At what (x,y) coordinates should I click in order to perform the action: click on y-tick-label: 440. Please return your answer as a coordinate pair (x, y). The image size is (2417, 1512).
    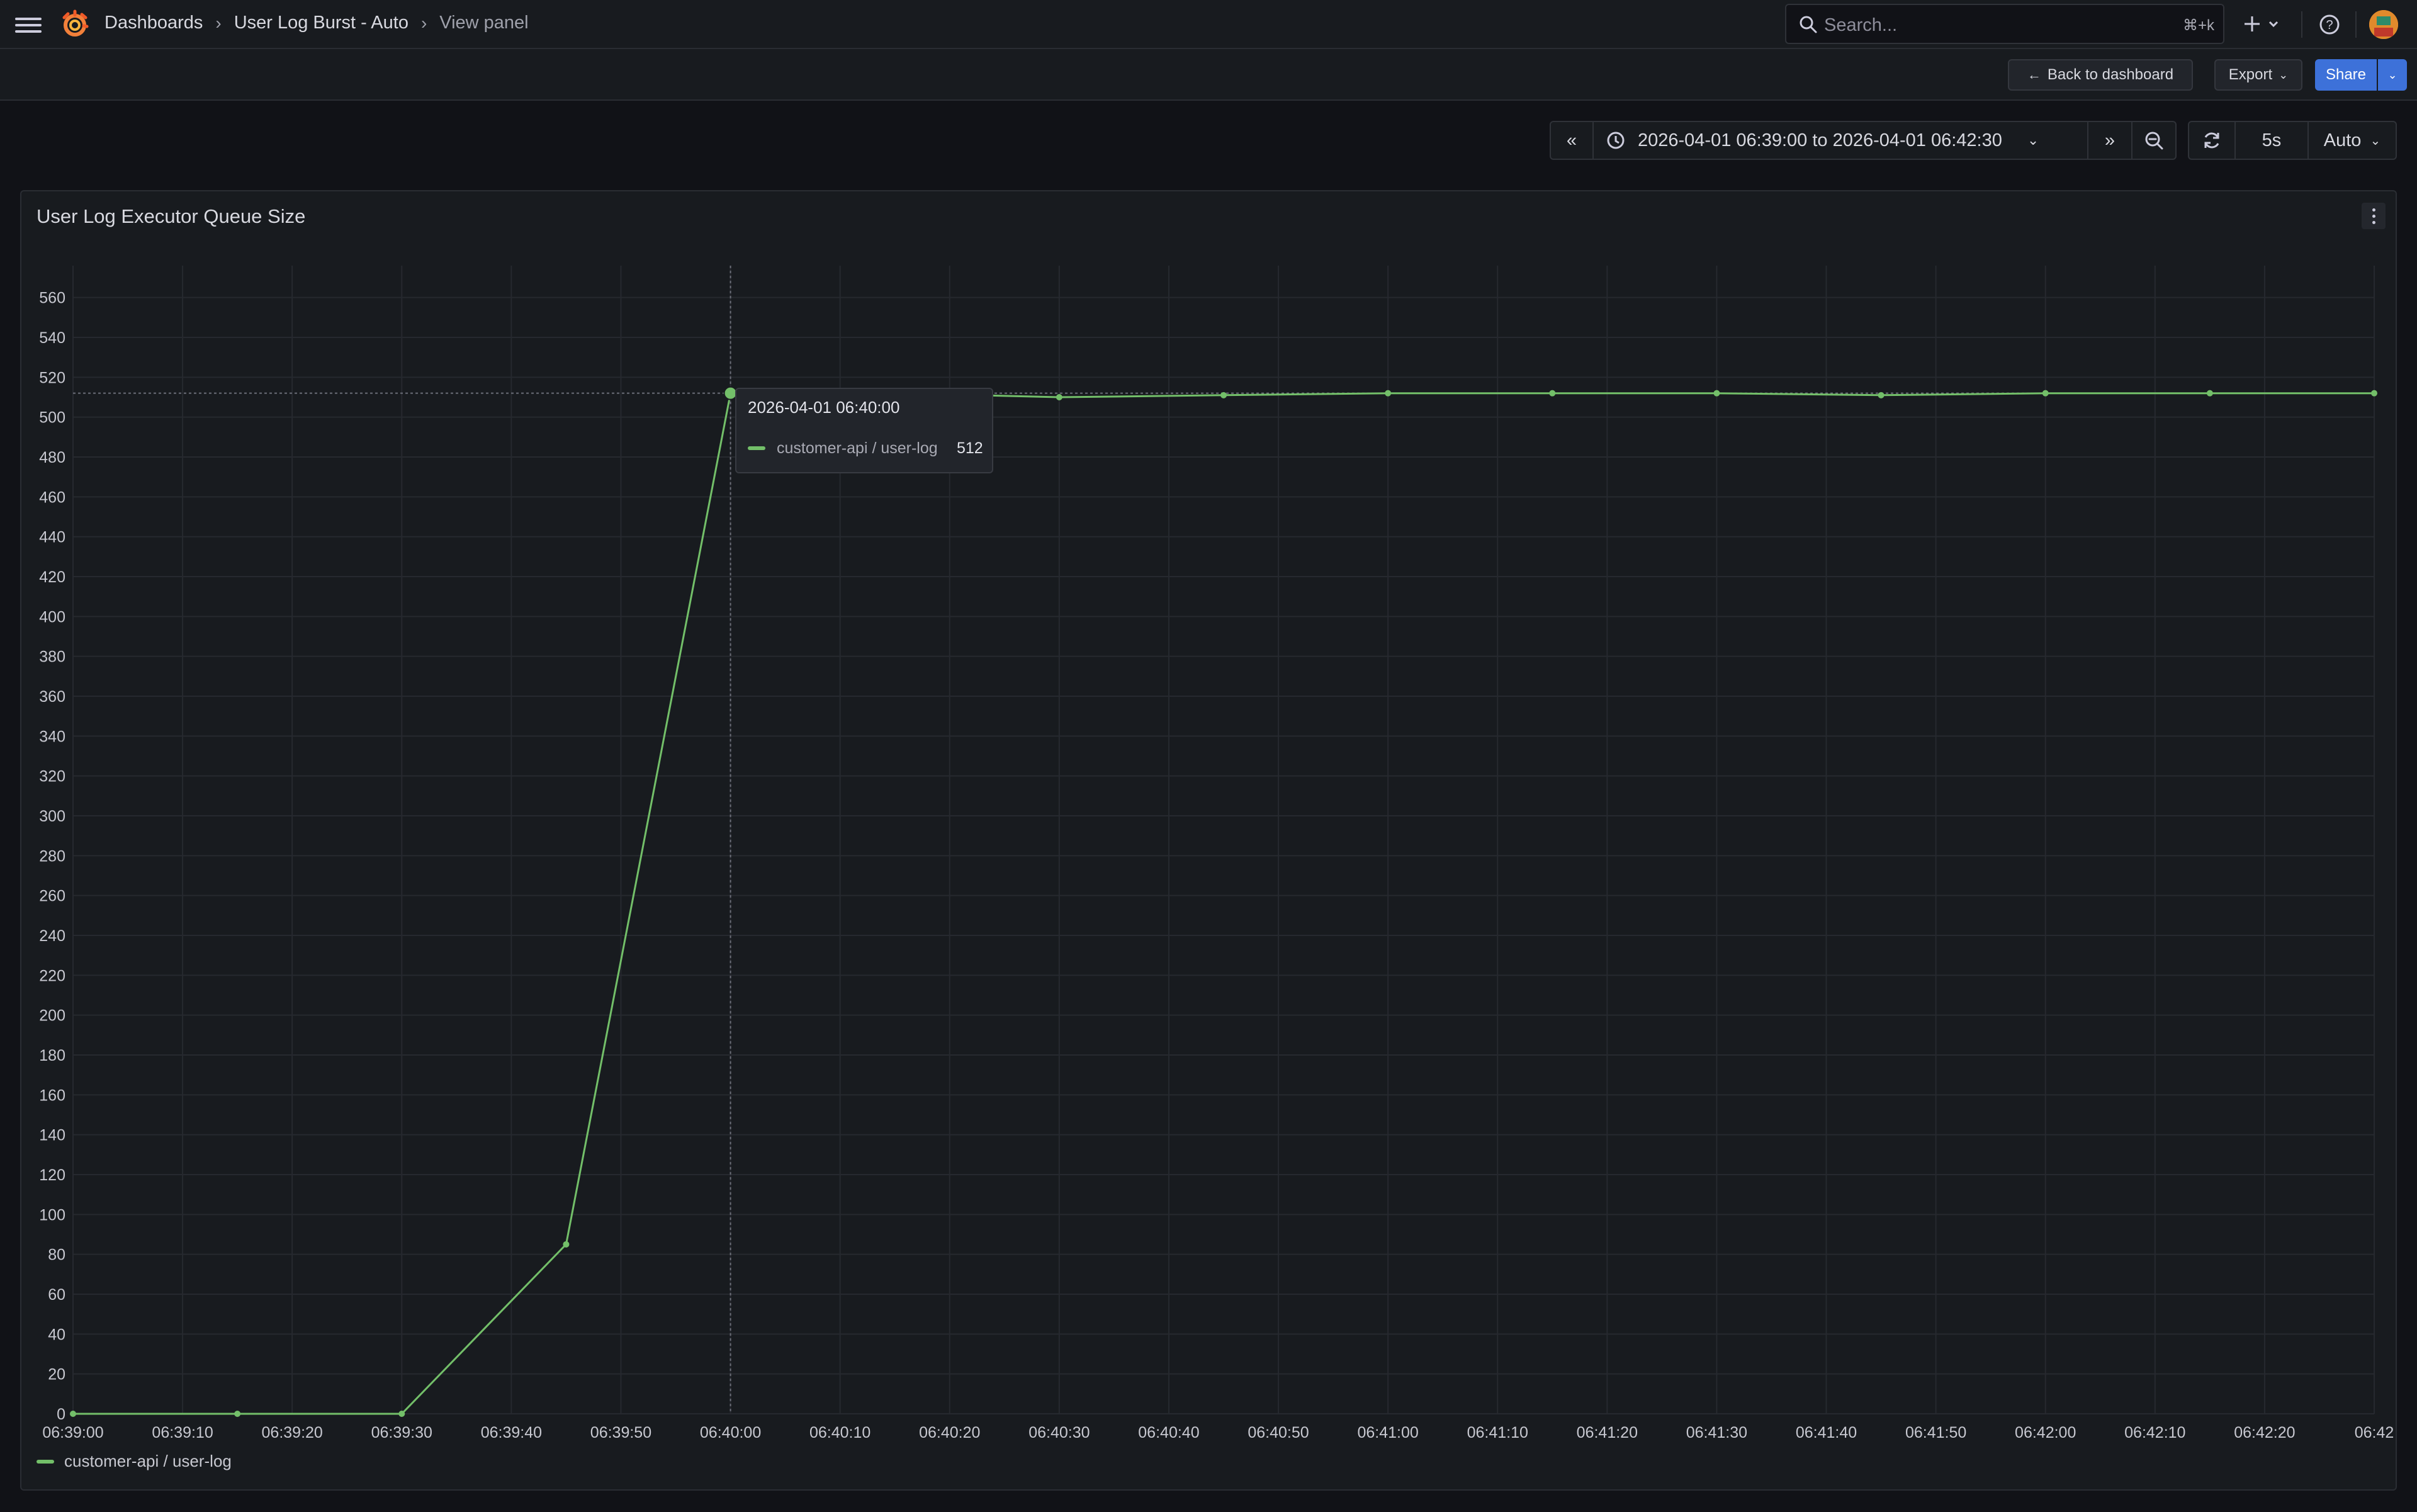
    Looking at the image, I should click on (52, 537).